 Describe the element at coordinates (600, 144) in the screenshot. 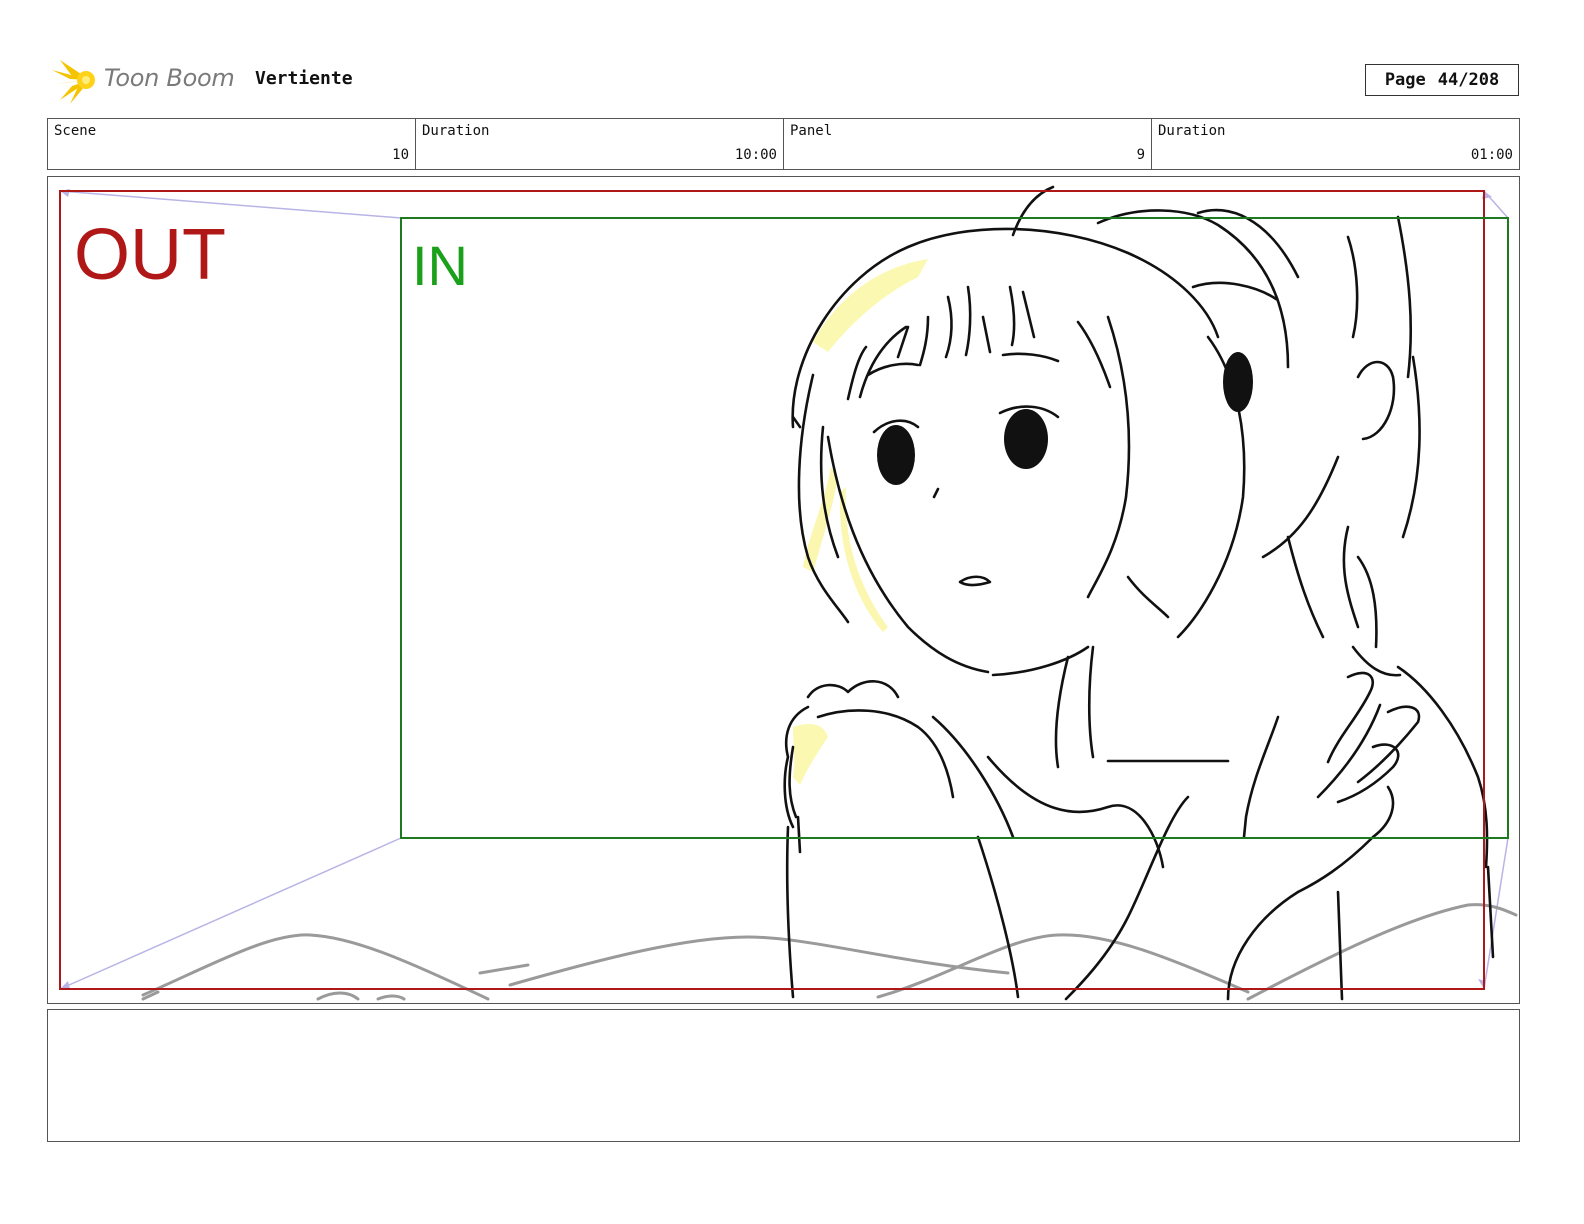

I see `scene-duration-cell: Duration 10:00` at that location.